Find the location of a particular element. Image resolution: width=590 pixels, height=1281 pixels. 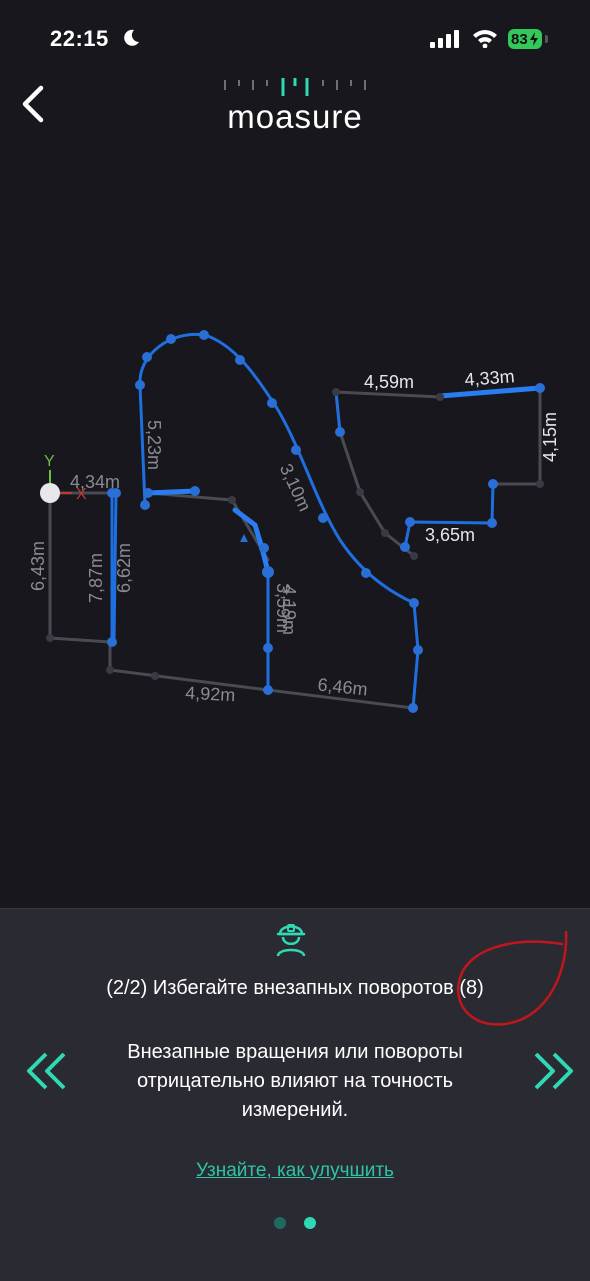

dim-label: 7,87m is located at coordinates (96, 578).